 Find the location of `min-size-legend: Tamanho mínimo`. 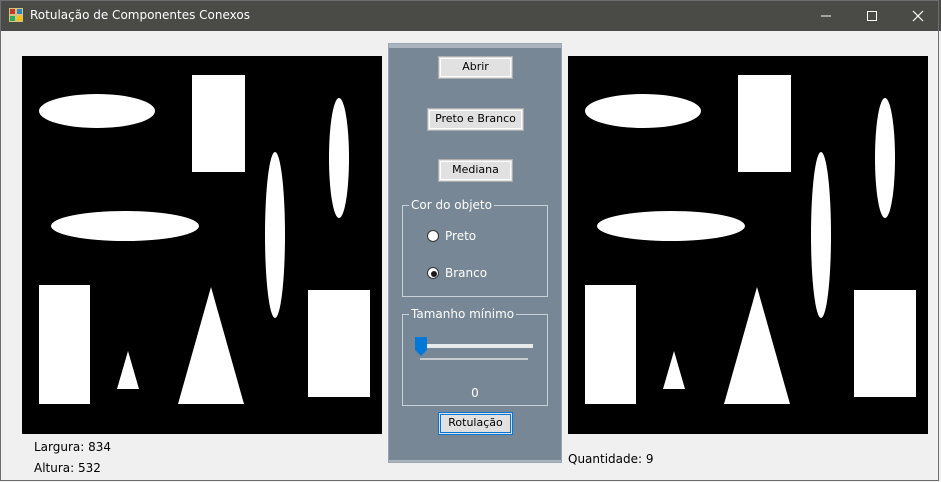

min-size-legend: Tamanho mínimo is located at coordinates (463, 314).